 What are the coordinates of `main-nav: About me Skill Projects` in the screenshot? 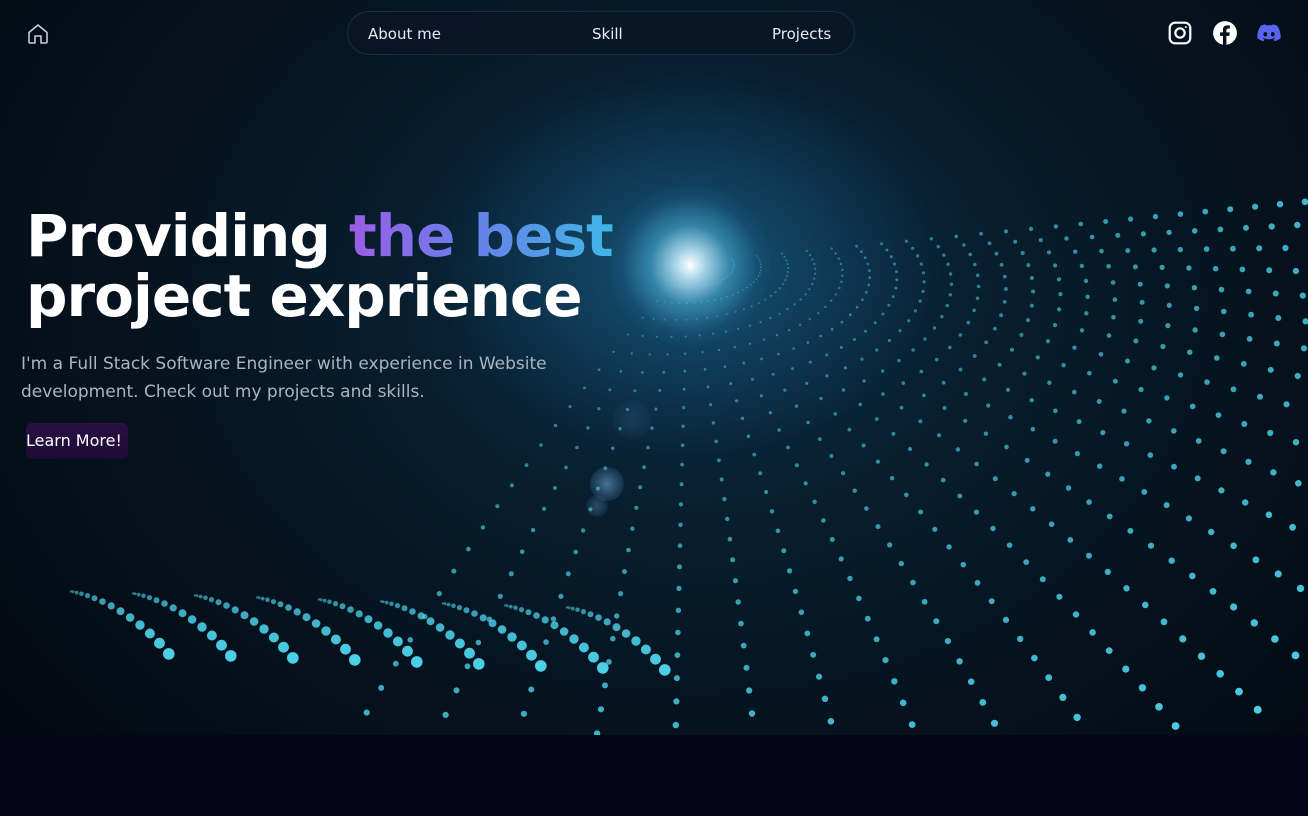 It's located at (601, 33).